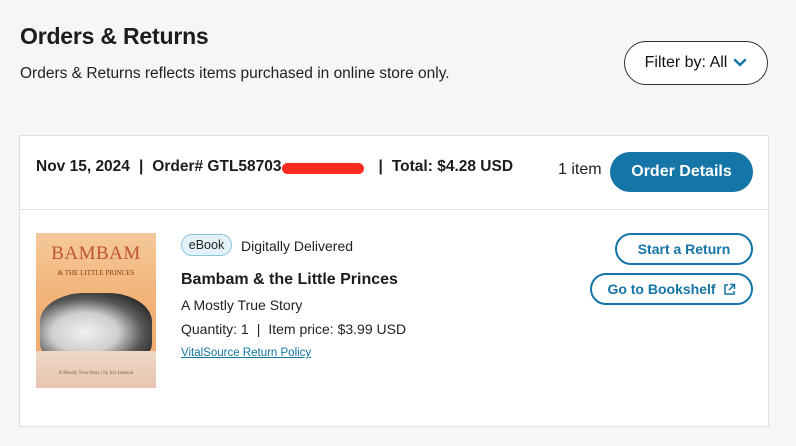 The image size is (796, 446). Describe the element at coordinates (96, 273) in the screenshot. I see `cover-subtitle: & THE LITTLE PRINCES` at that location.